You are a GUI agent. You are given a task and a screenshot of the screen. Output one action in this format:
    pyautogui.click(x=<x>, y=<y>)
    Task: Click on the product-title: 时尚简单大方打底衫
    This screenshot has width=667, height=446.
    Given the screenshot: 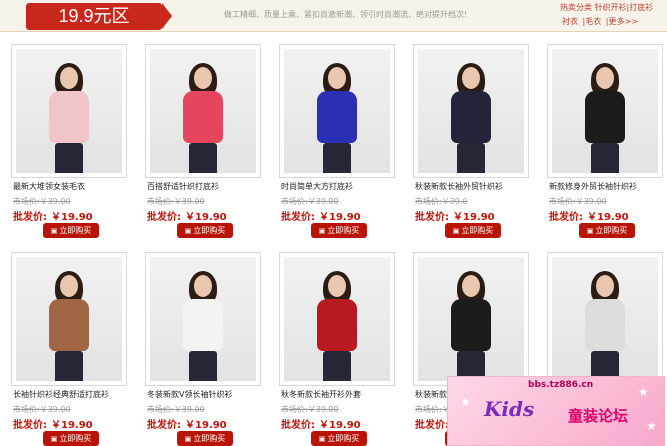 What is the action you would take?
    pyautogui.click(x=341, y=186)
    